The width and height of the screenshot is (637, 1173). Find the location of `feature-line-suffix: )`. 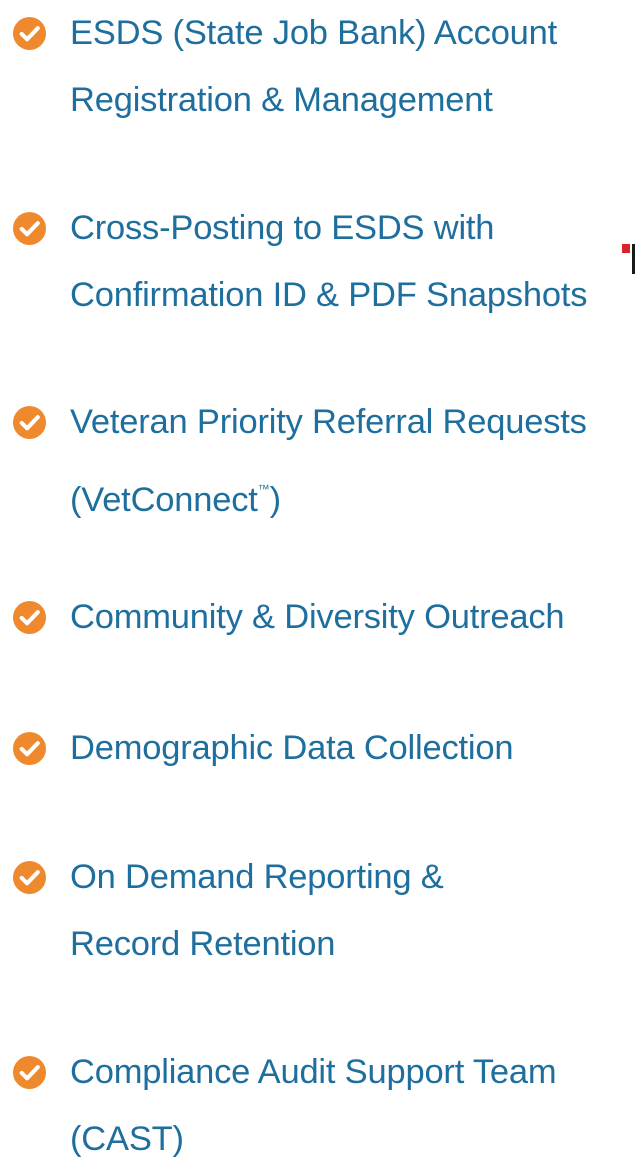

feature-line-suffix: ) is located at coordinates (275, 500).